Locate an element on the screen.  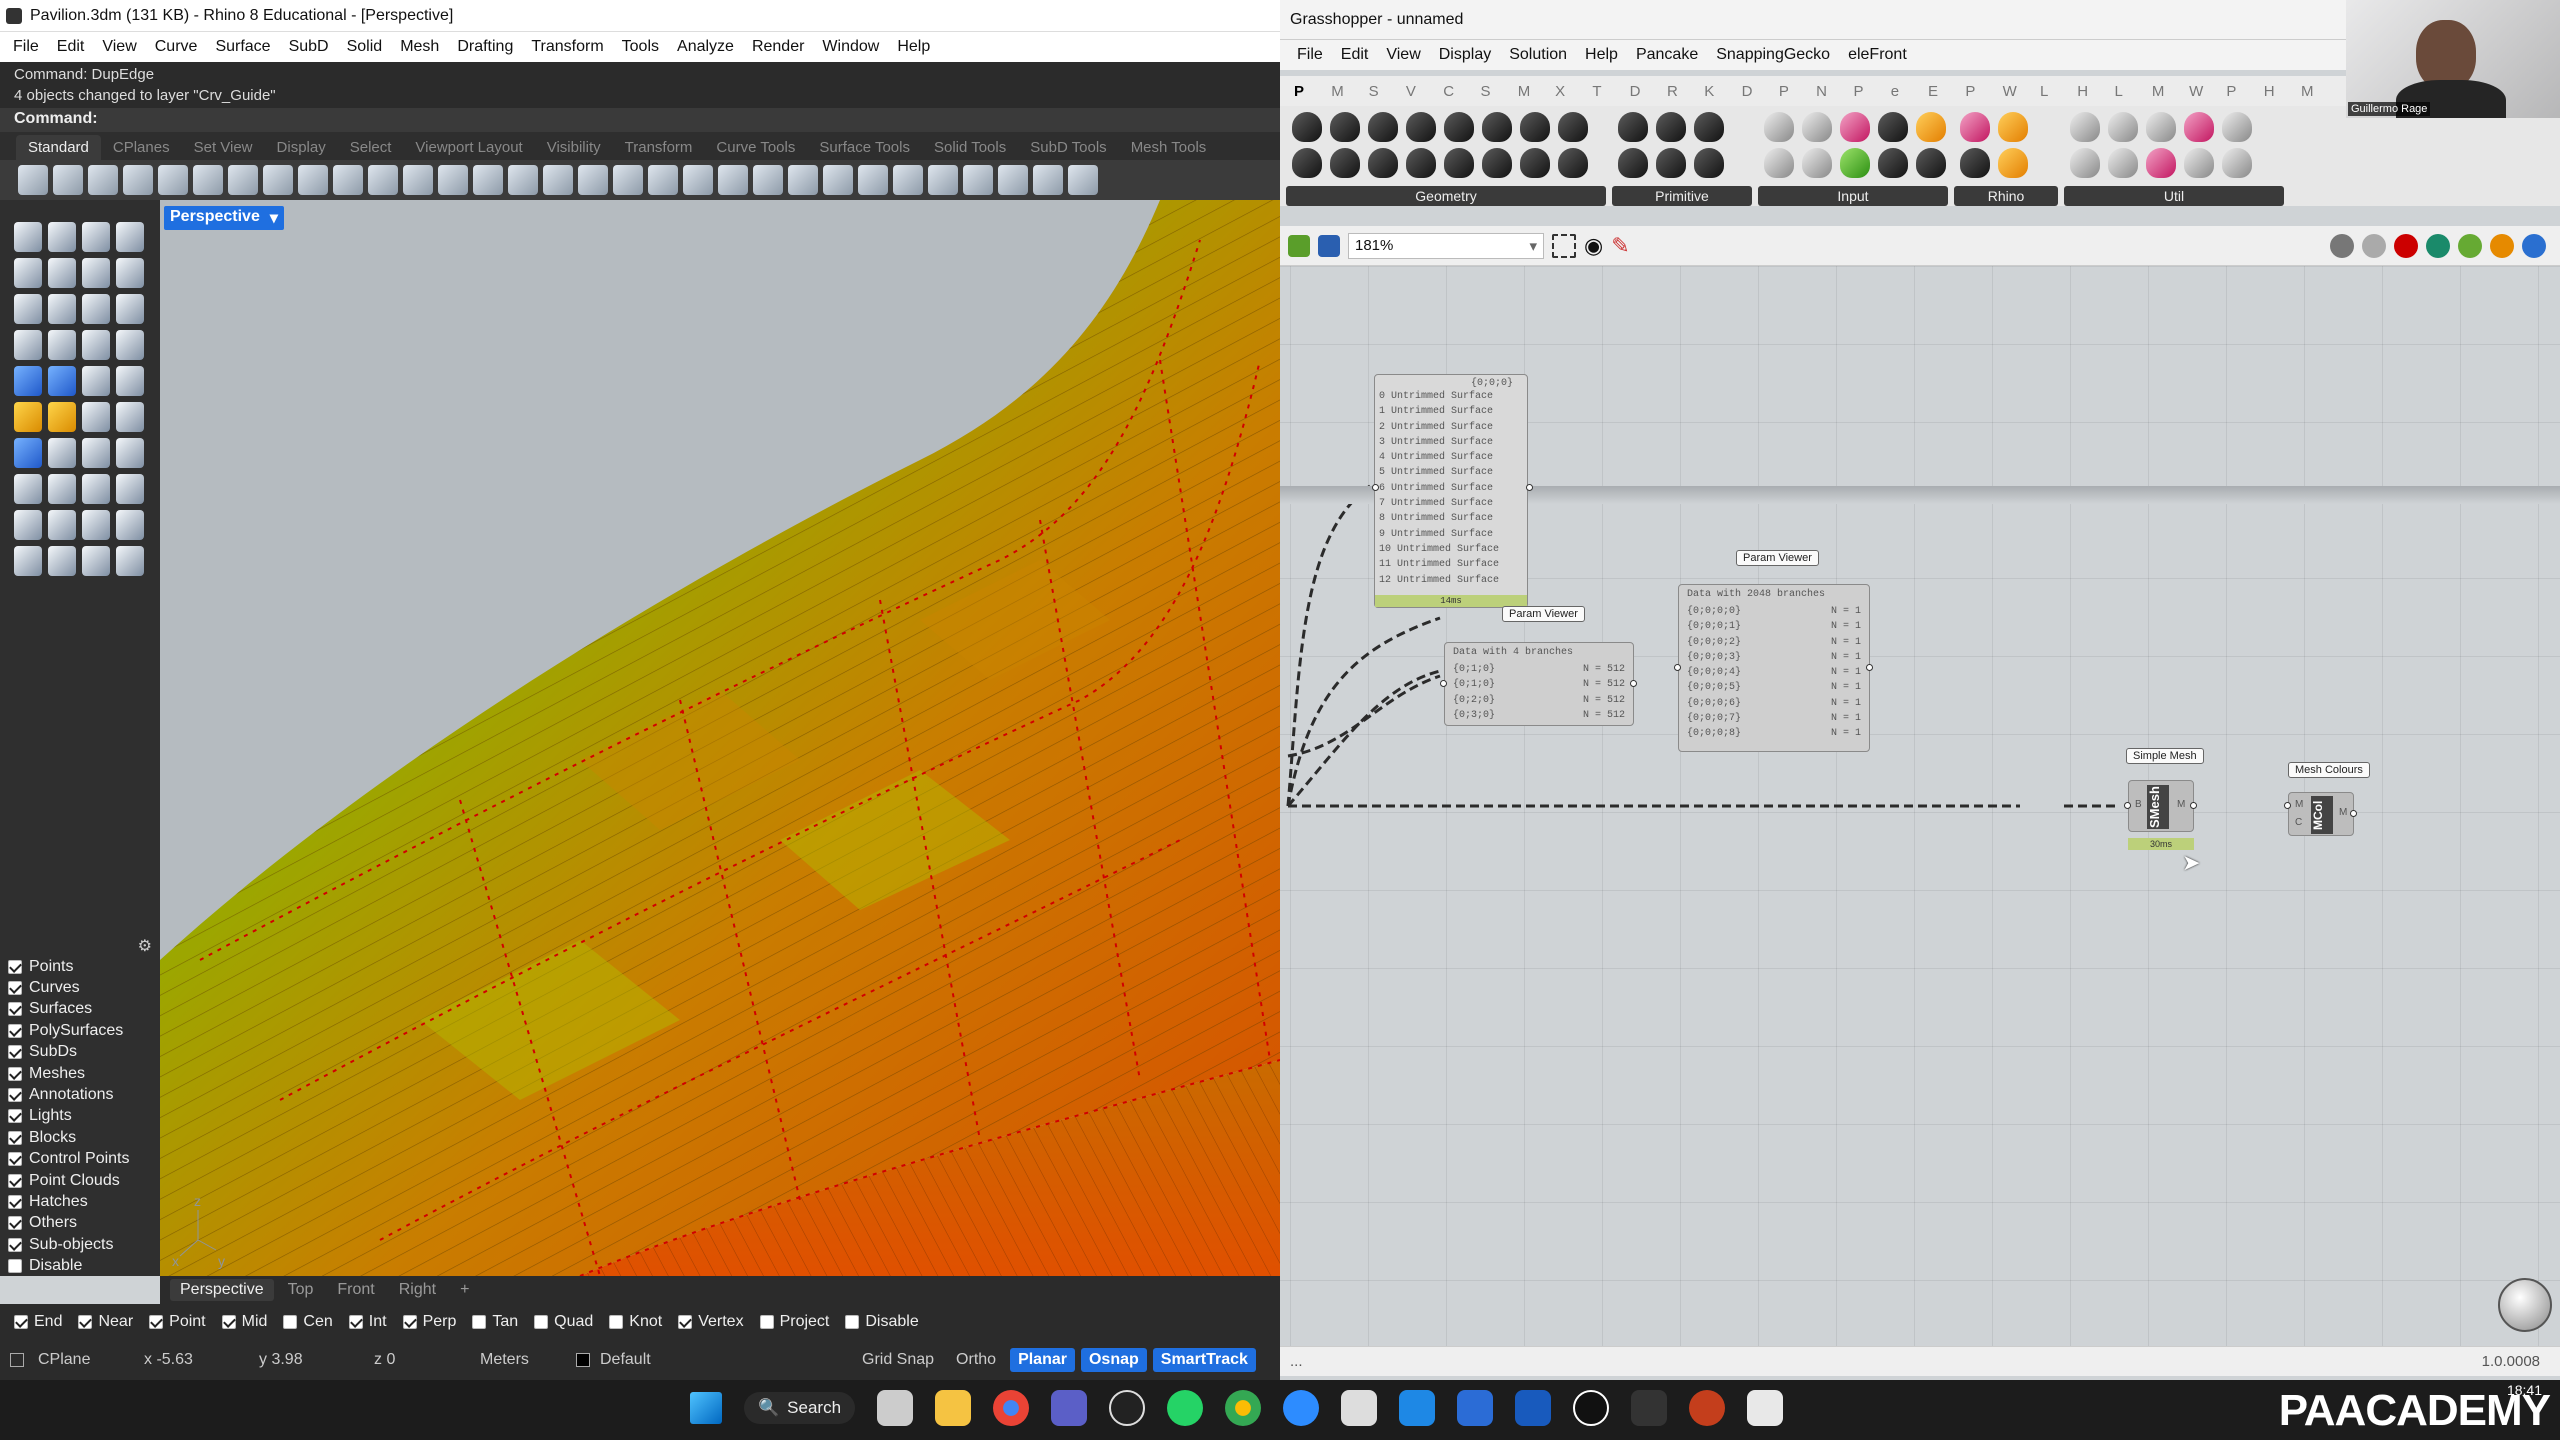
sketch-icon: ✎ is located at coordinates (1620, 246).